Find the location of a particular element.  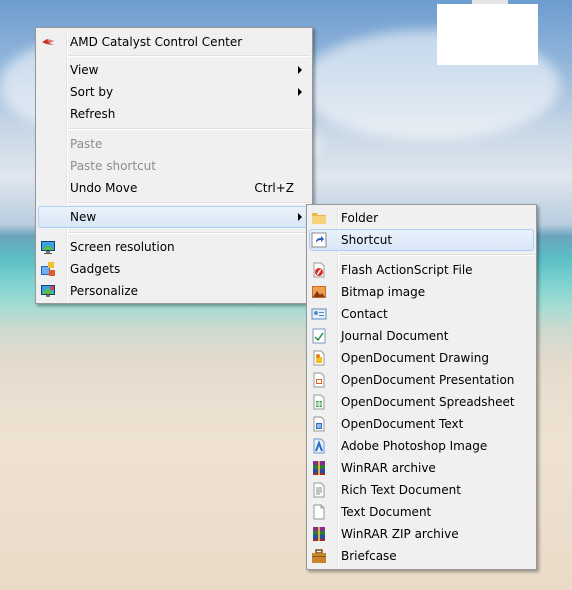

submenu-item-briefcase: Briefcase is located at coordinates (421, 556).